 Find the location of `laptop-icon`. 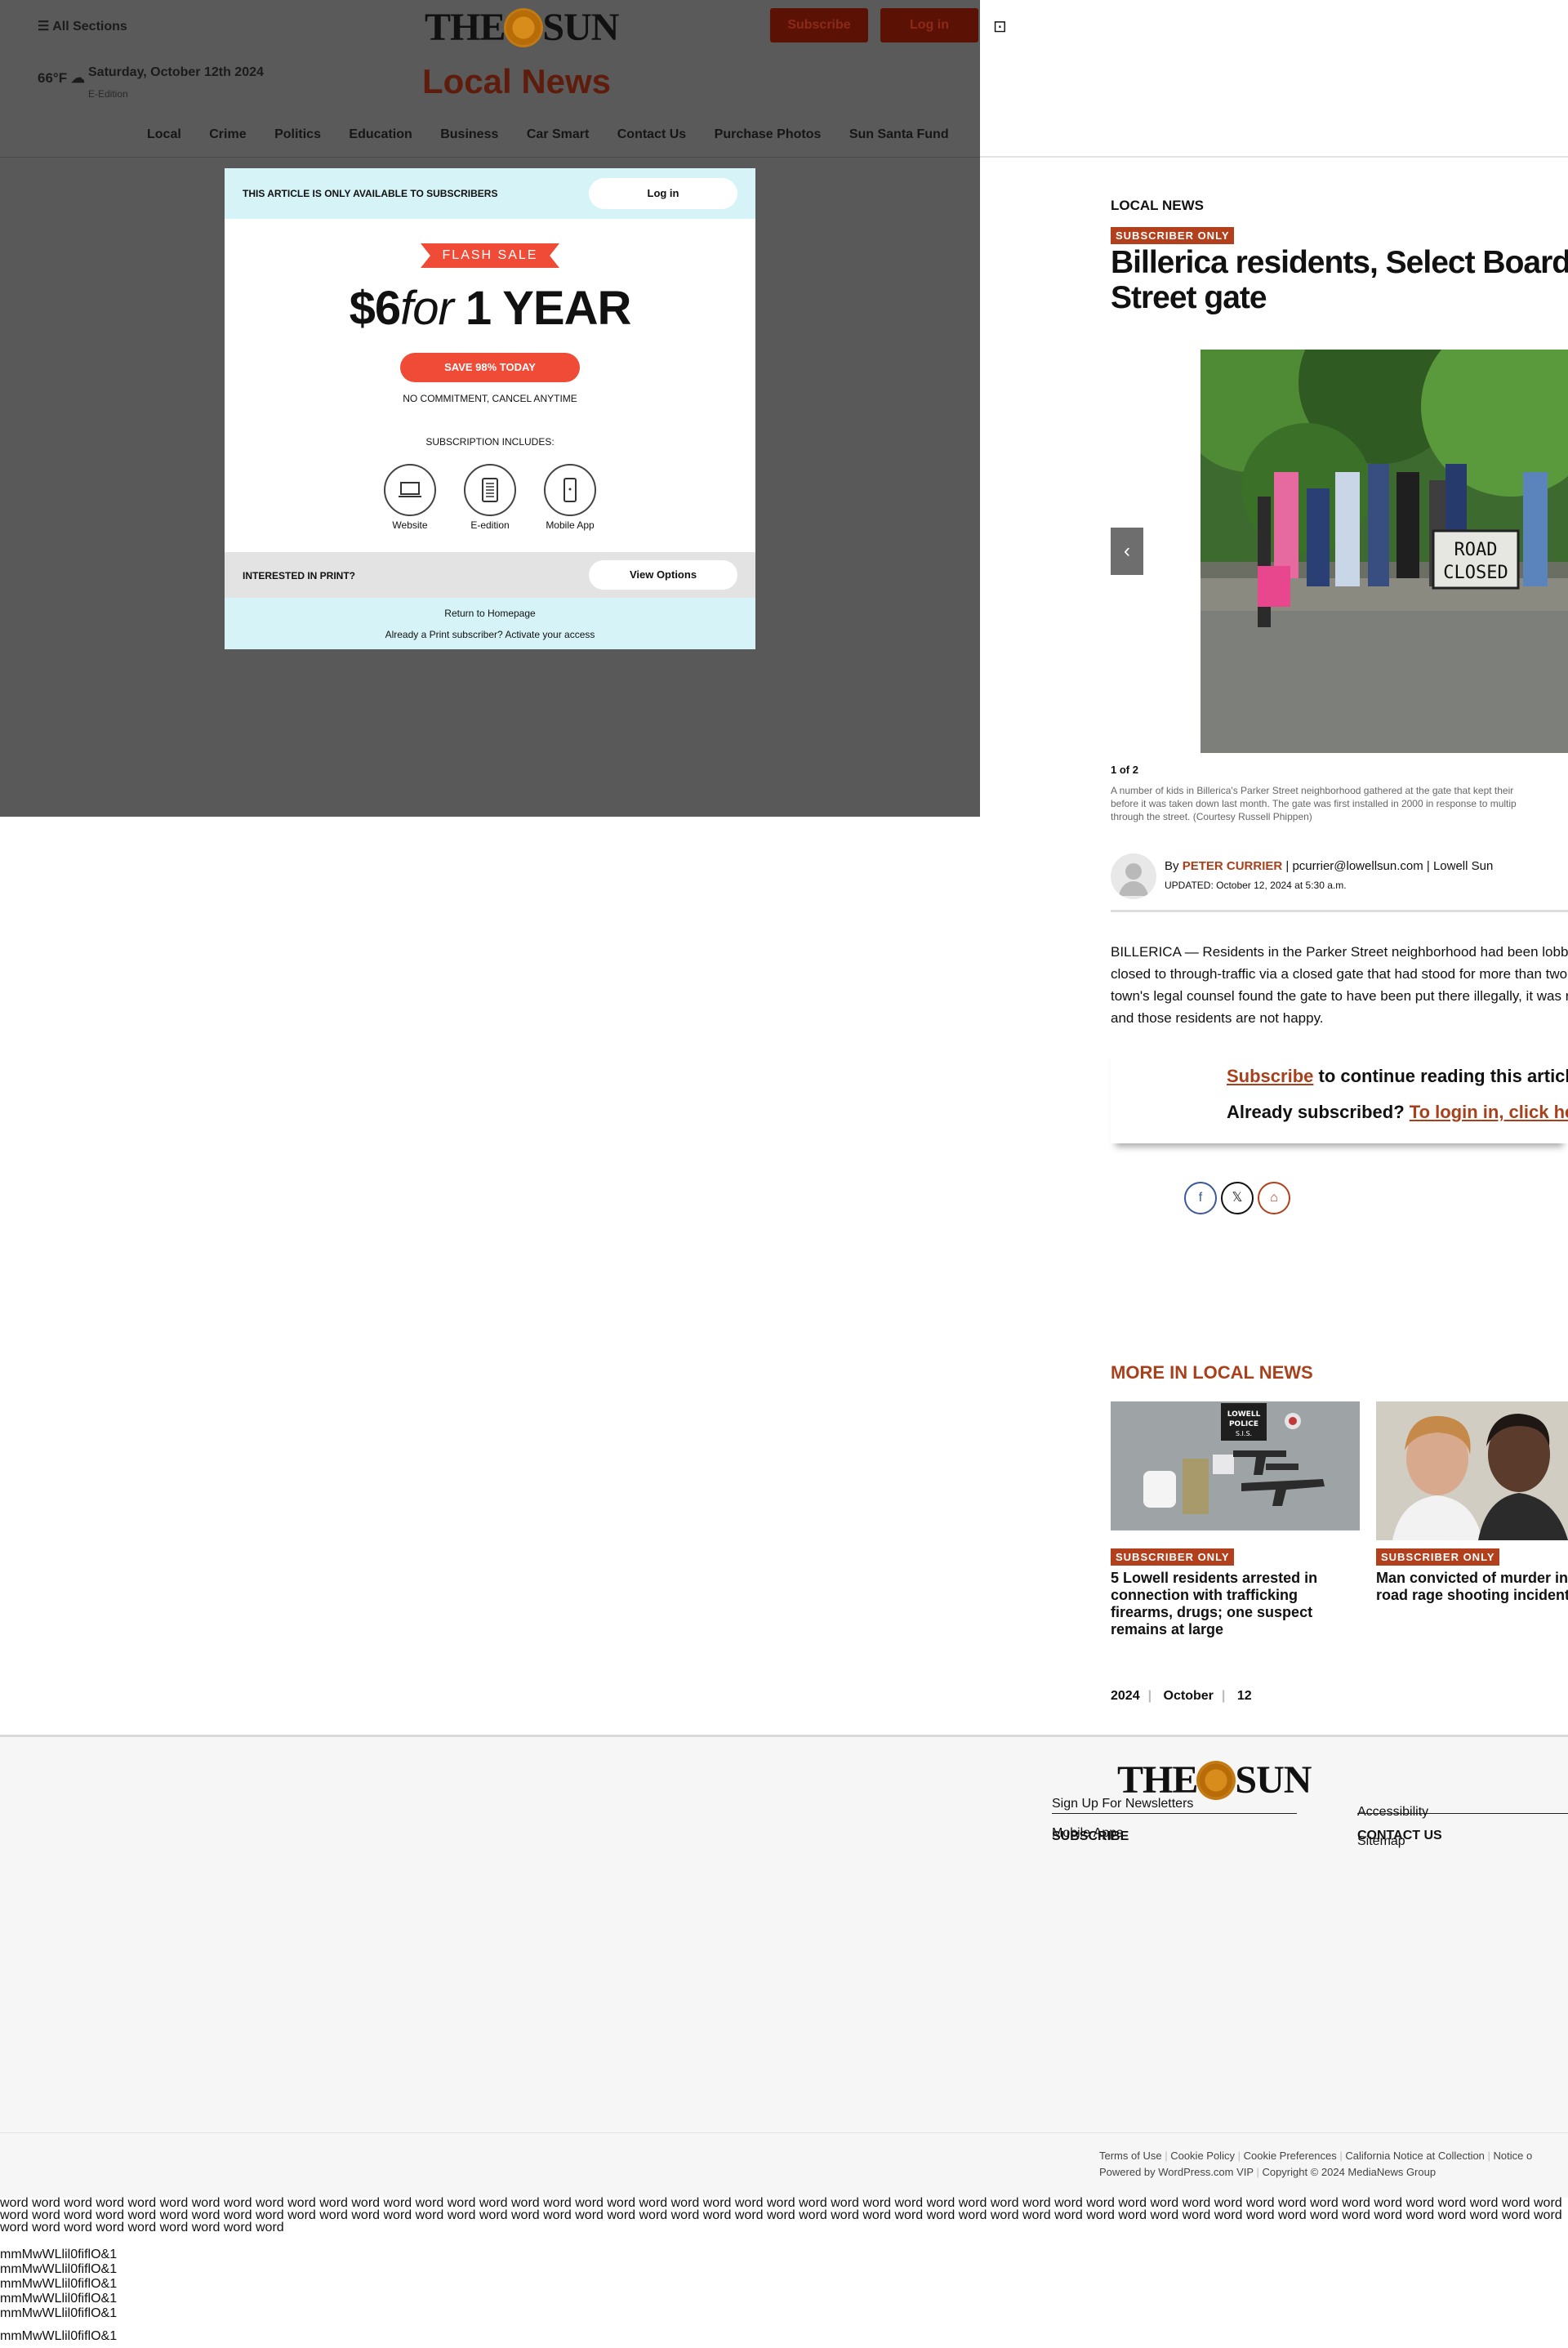

laptop-icon is located at coordinates (410, 490).